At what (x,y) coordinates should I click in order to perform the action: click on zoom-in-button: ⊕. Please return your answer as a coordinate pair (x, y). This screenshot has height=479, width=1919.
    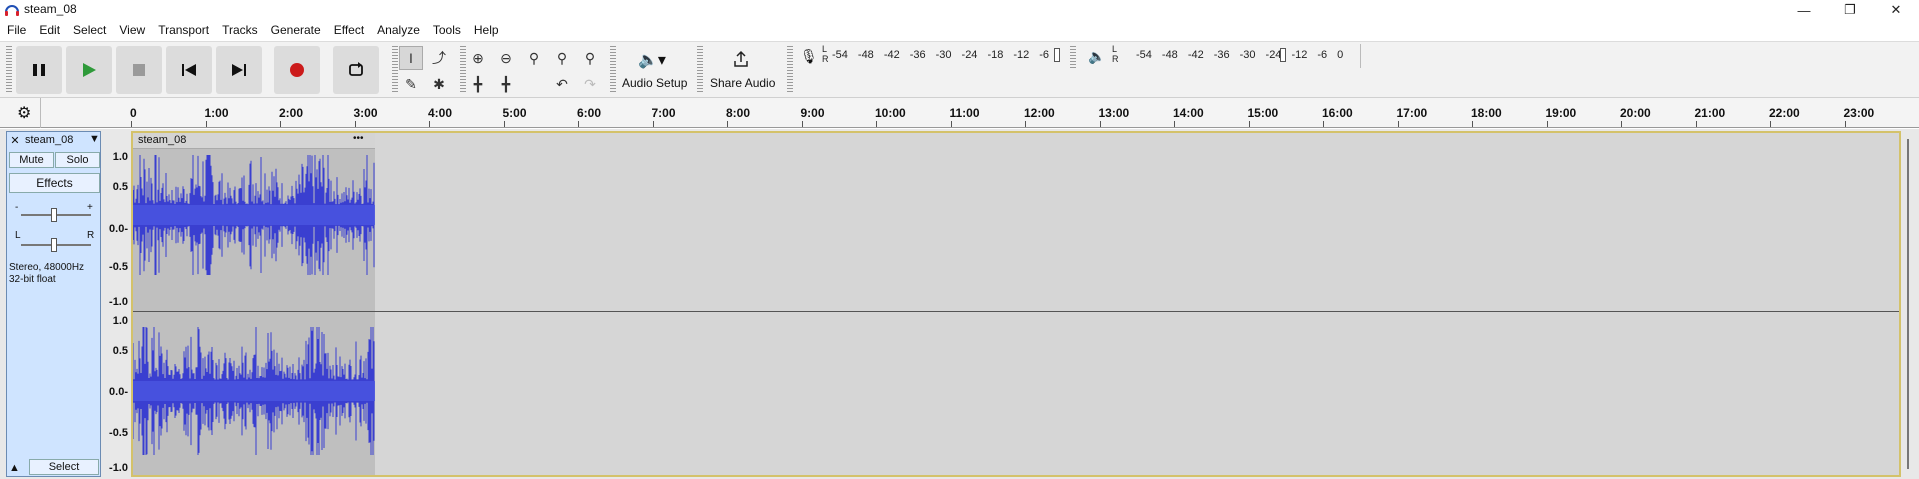
    Looking at the image, I should click on (478, 58).